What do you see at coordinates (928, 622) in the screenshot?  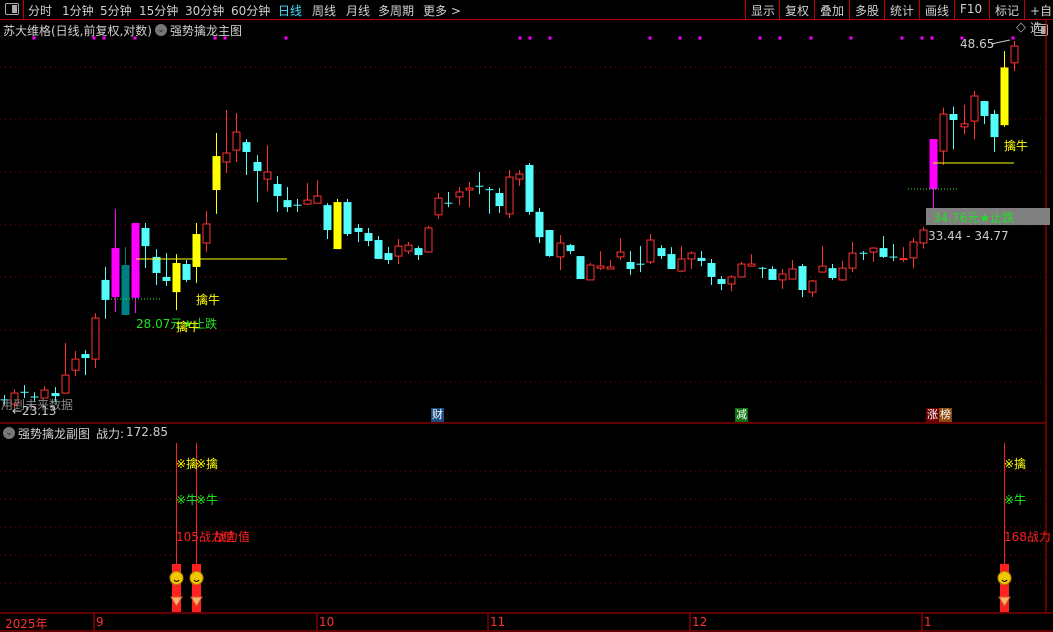 I see `month-label-1: 1` at bounding box center [928, 622].